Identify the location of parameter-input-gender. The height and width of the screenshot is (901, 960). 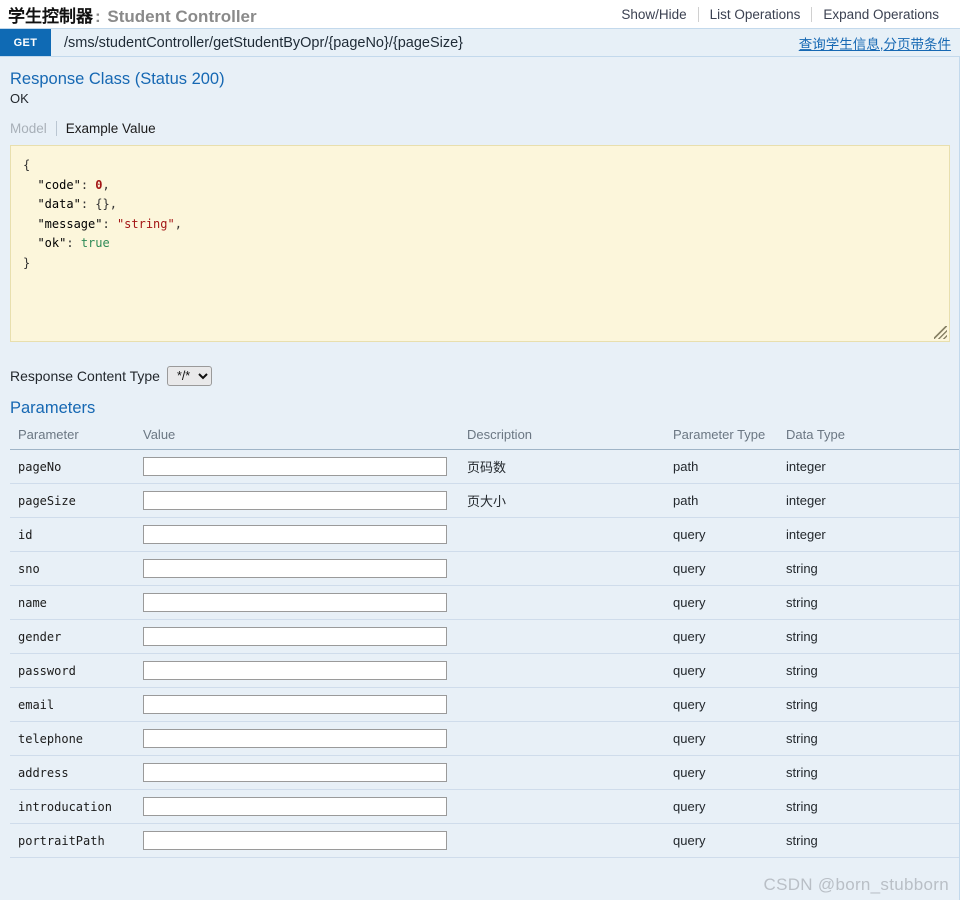
(295, 636).